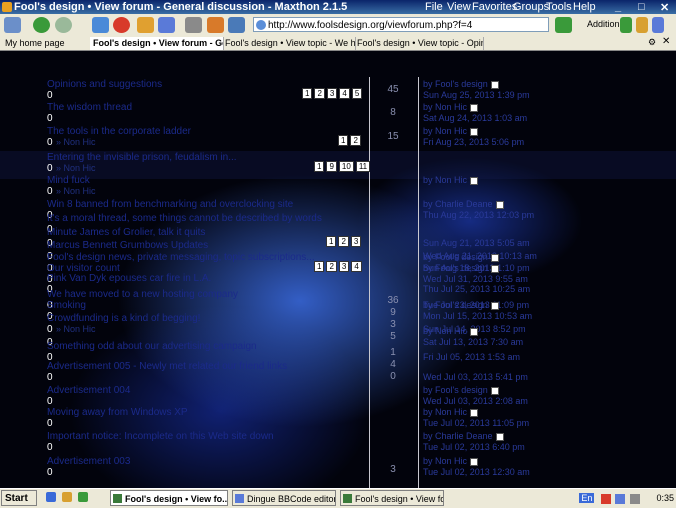 The height and width of the screenshot is (508, 676). Describe the element at coordinates (652, 42) in the screenshot. I see `tab-settings-icon: ⚙` at that location.